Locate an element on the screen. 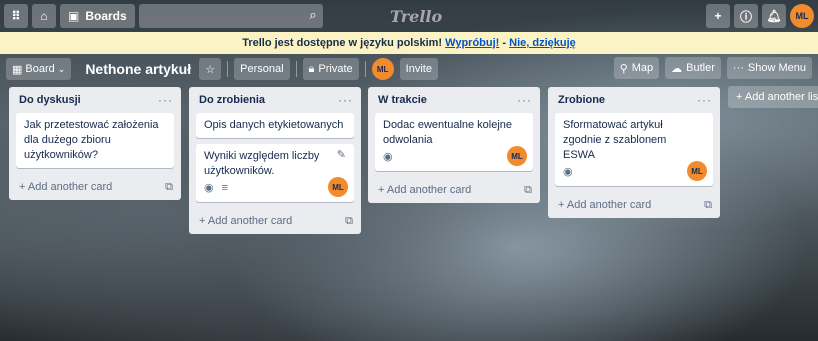  card-badges: ◉ ≡ is located at coordinates (266, 188).